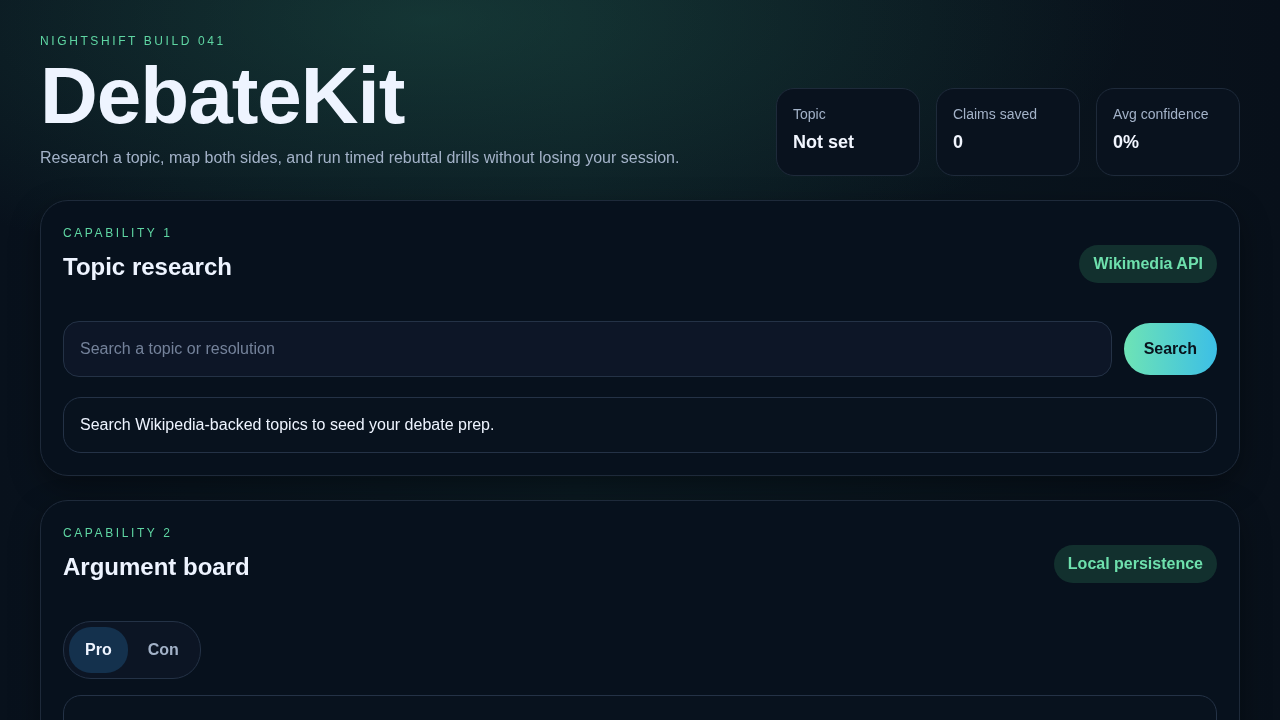 This screenshot has height=720, width=1280. I want to click on capability-label: CAPABILITY 1, so click(118, 233).